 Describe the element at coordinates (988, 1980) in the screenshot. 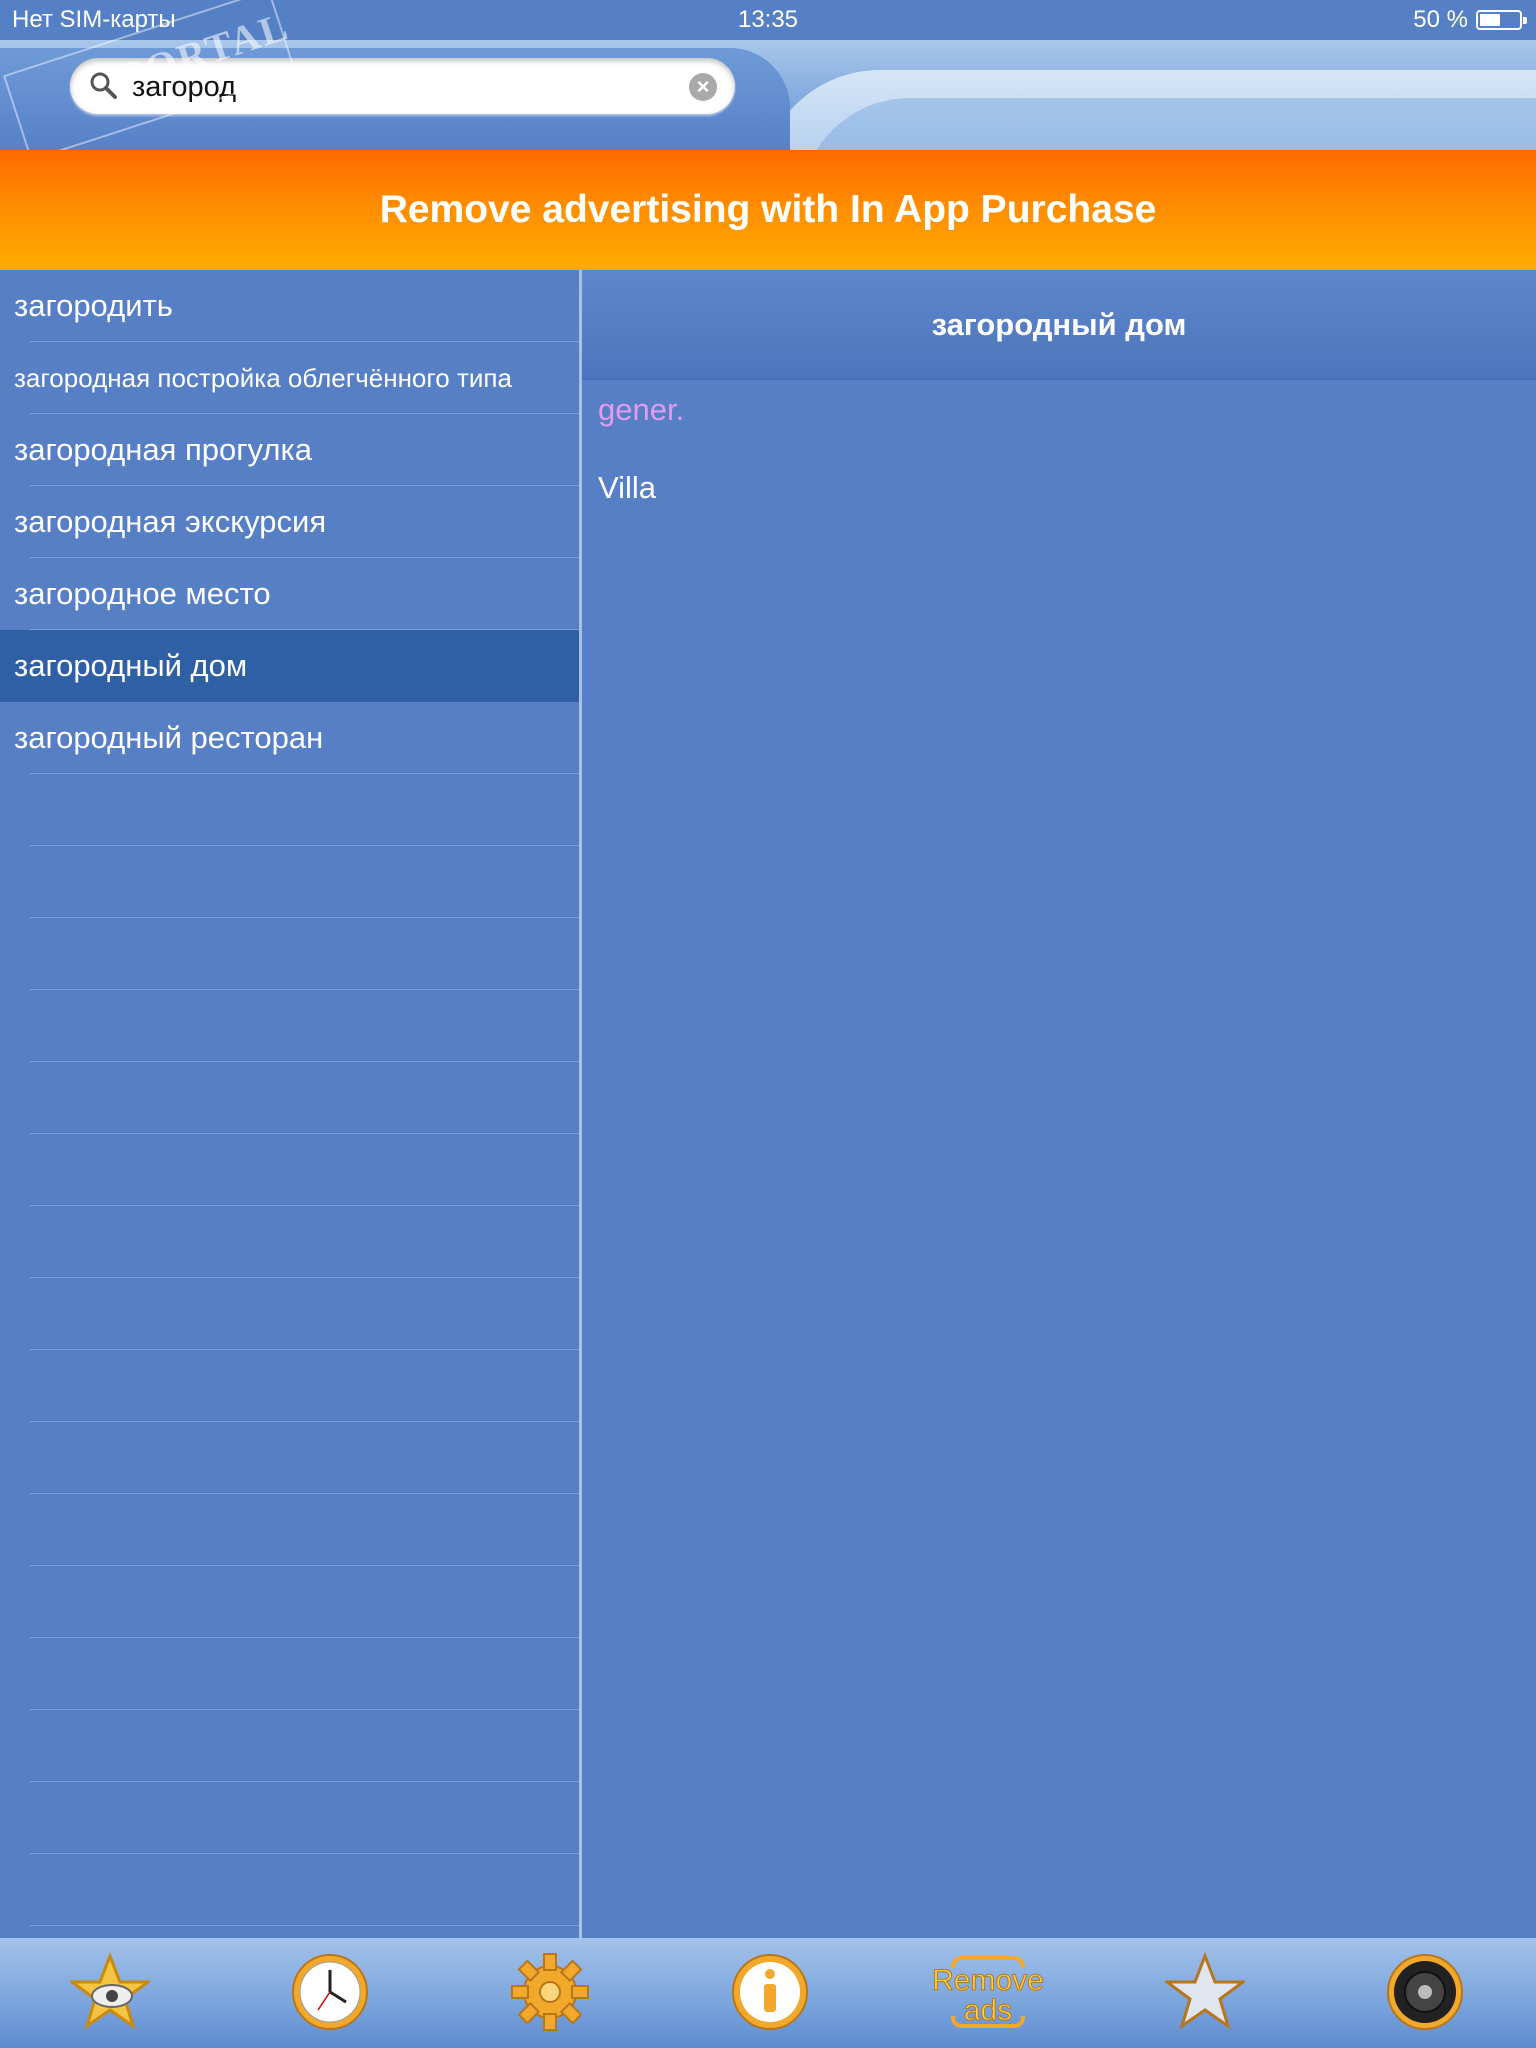

I see `remove-ads-line1: Remove` at that location.